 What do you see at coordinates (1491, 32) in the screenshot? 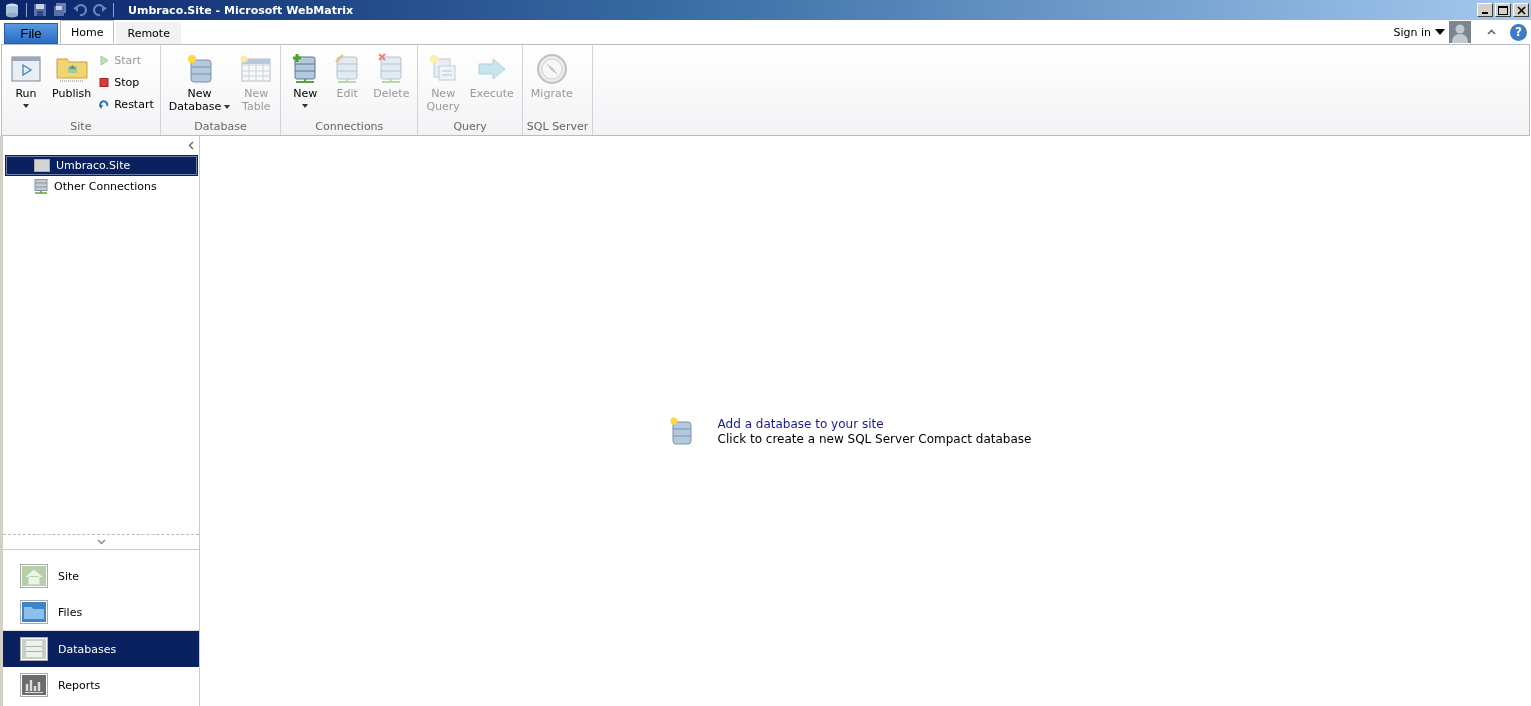
I see `collapse-ribbon-icon` at bounding box center [1491, 32].